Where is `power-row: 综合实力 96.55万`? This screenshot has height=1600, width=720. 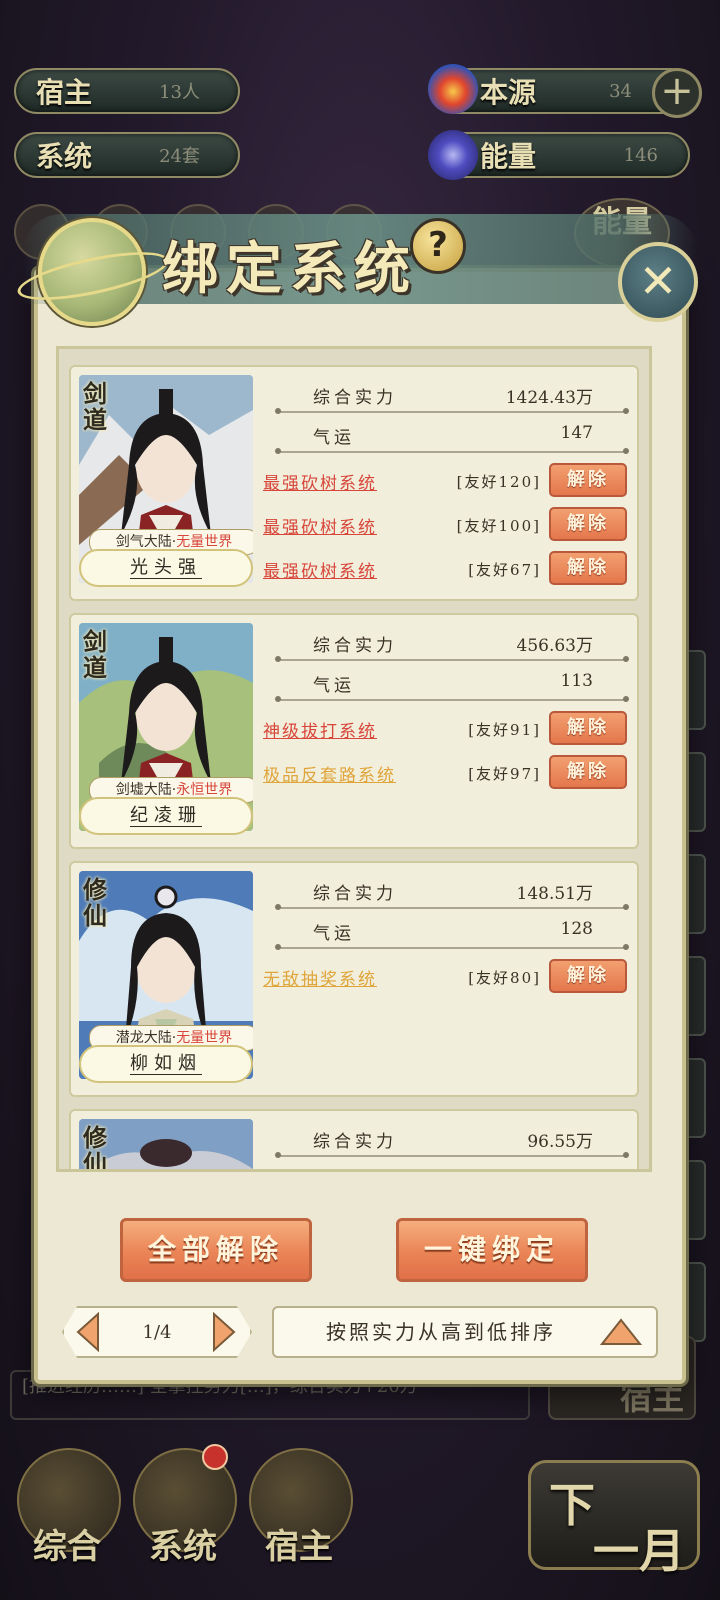 power-row: 综合实力 96.55万 is located at coordinates (451, 1142).